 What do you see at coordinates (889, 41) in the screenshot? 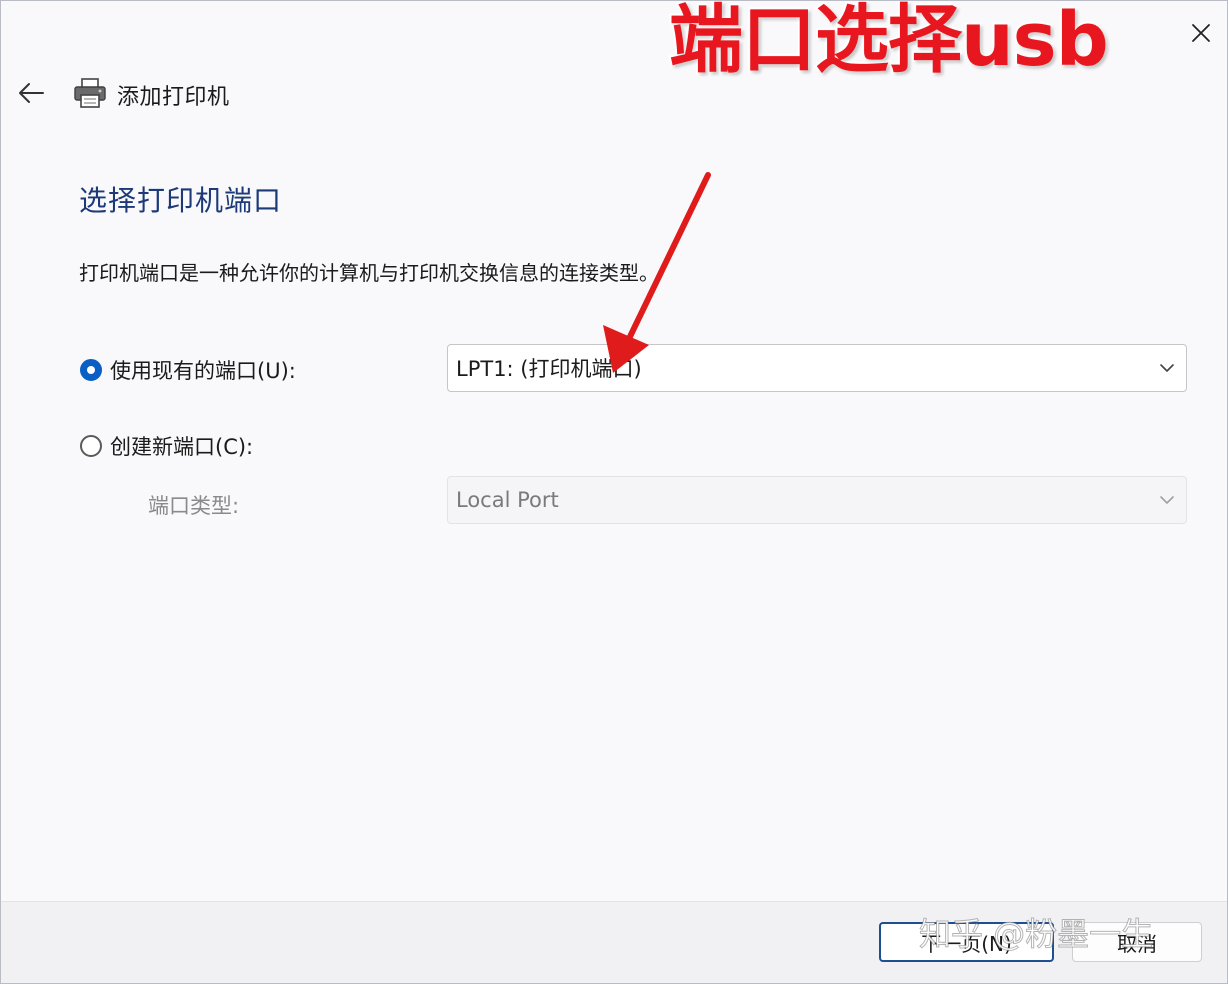
I see `annotation-caption: 端口选择usb` at bounding box center [889, 41].